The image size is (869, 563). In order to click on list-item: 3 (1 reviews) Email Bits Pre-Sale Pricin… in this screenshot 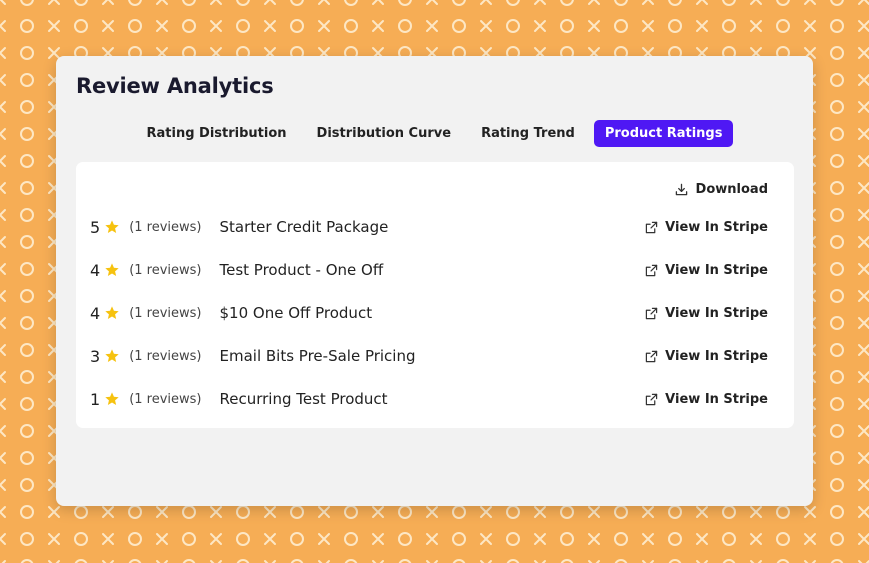, I will do `click(429, 356)`.